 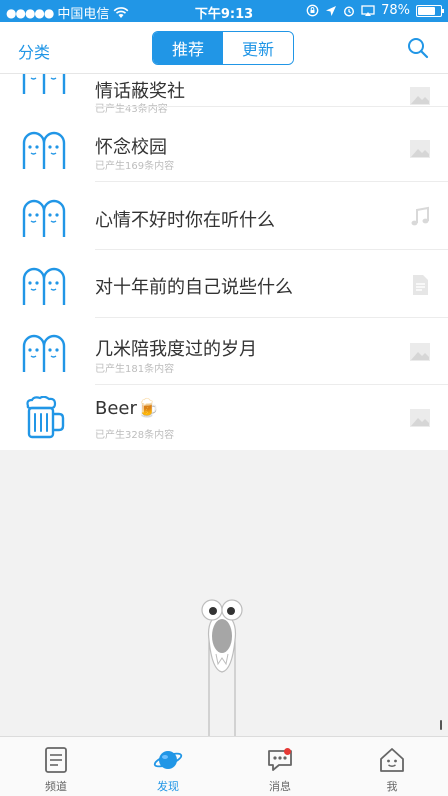 I want to click on tab-label: 发现, so click(x=168, y=786).